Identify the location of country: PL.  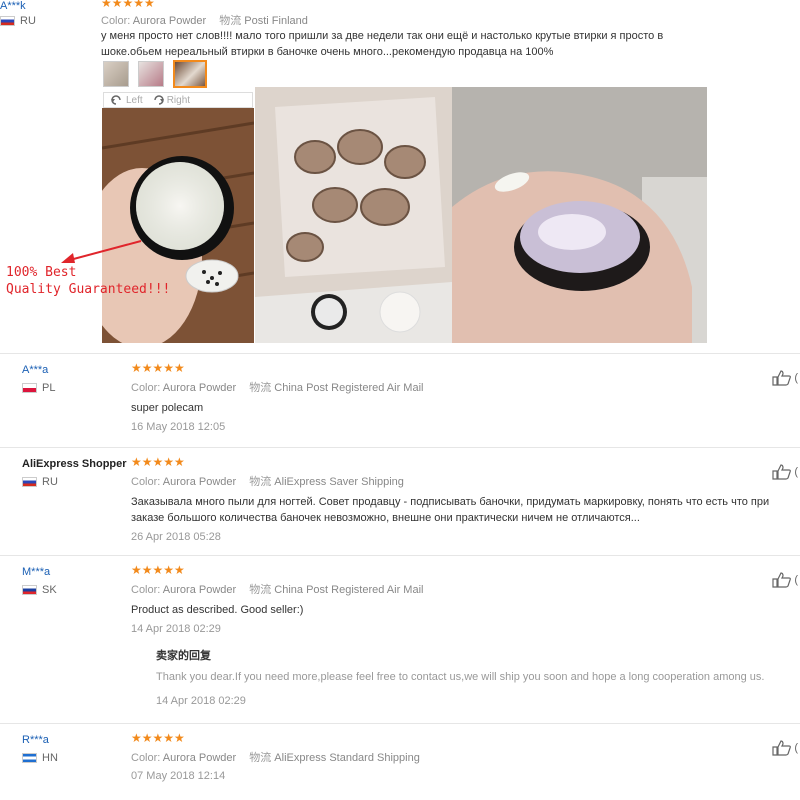
(77, 388).